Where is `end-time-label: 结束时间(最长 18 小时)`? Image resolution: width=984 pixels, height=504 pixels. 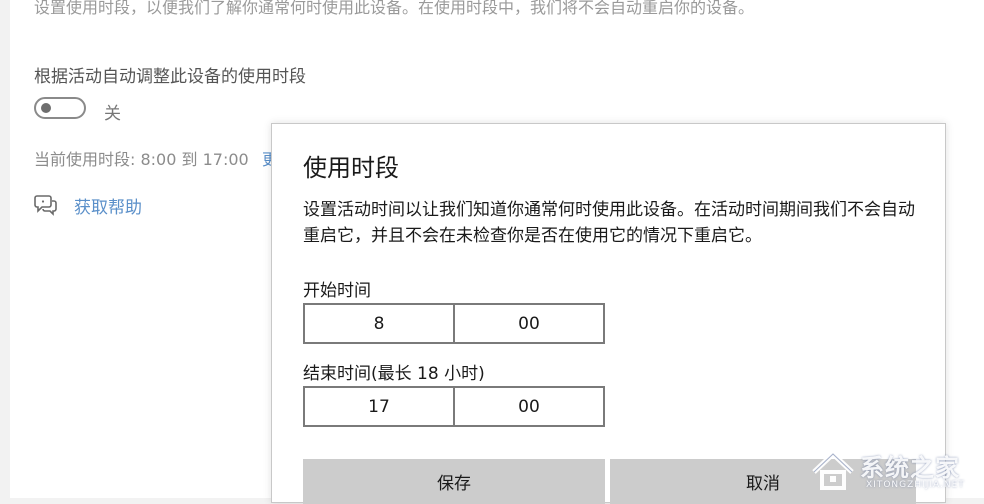 end-time-label: 结束时间(最长 18 小时) is located at coordinates (394, 374).